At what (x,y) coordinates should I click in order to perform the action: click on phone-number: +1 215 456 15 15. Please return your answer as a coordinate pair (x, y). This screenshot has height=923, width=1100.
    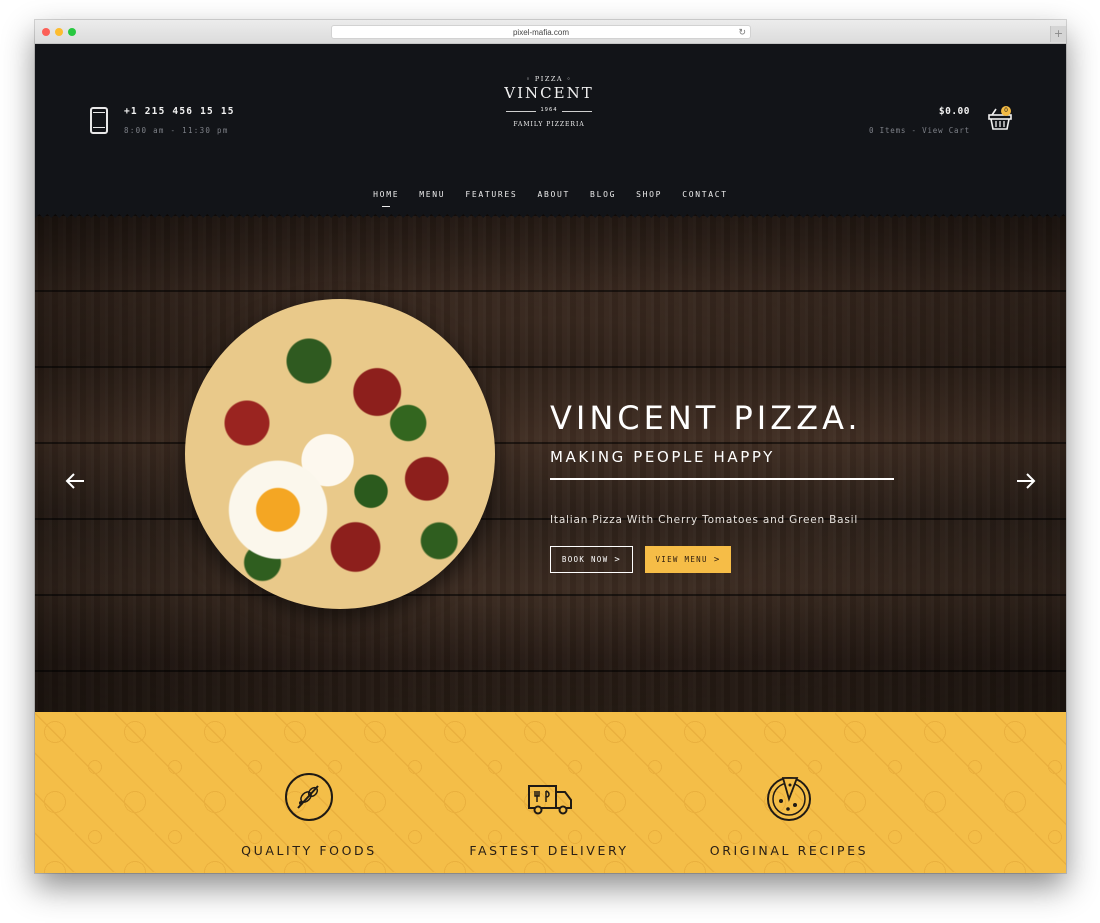
    Looking at the image, I should click on (179, 111).